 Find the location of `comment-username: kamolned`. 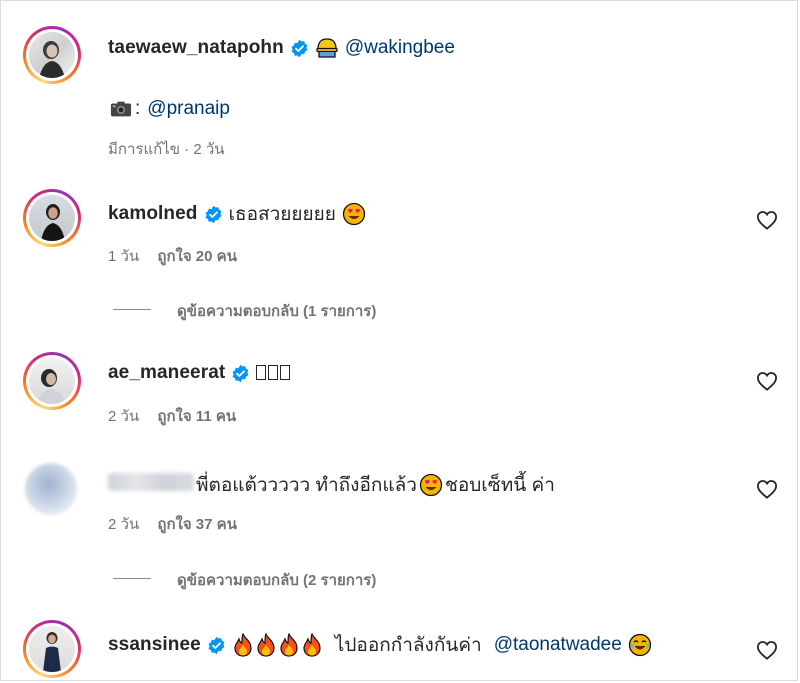

comment-username: kamolned is located at coordinates (153, 214).